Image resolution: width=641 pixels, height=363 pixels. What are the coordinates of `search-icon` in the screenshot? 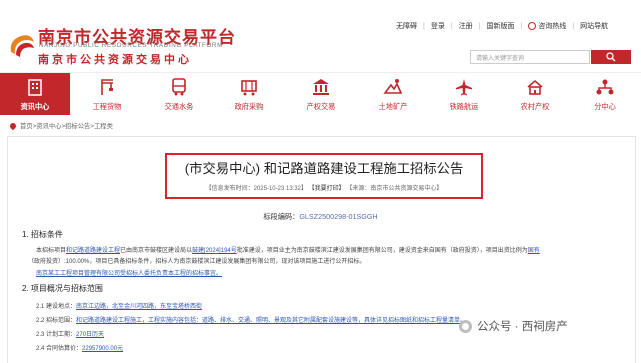 It's located at (611, 57).